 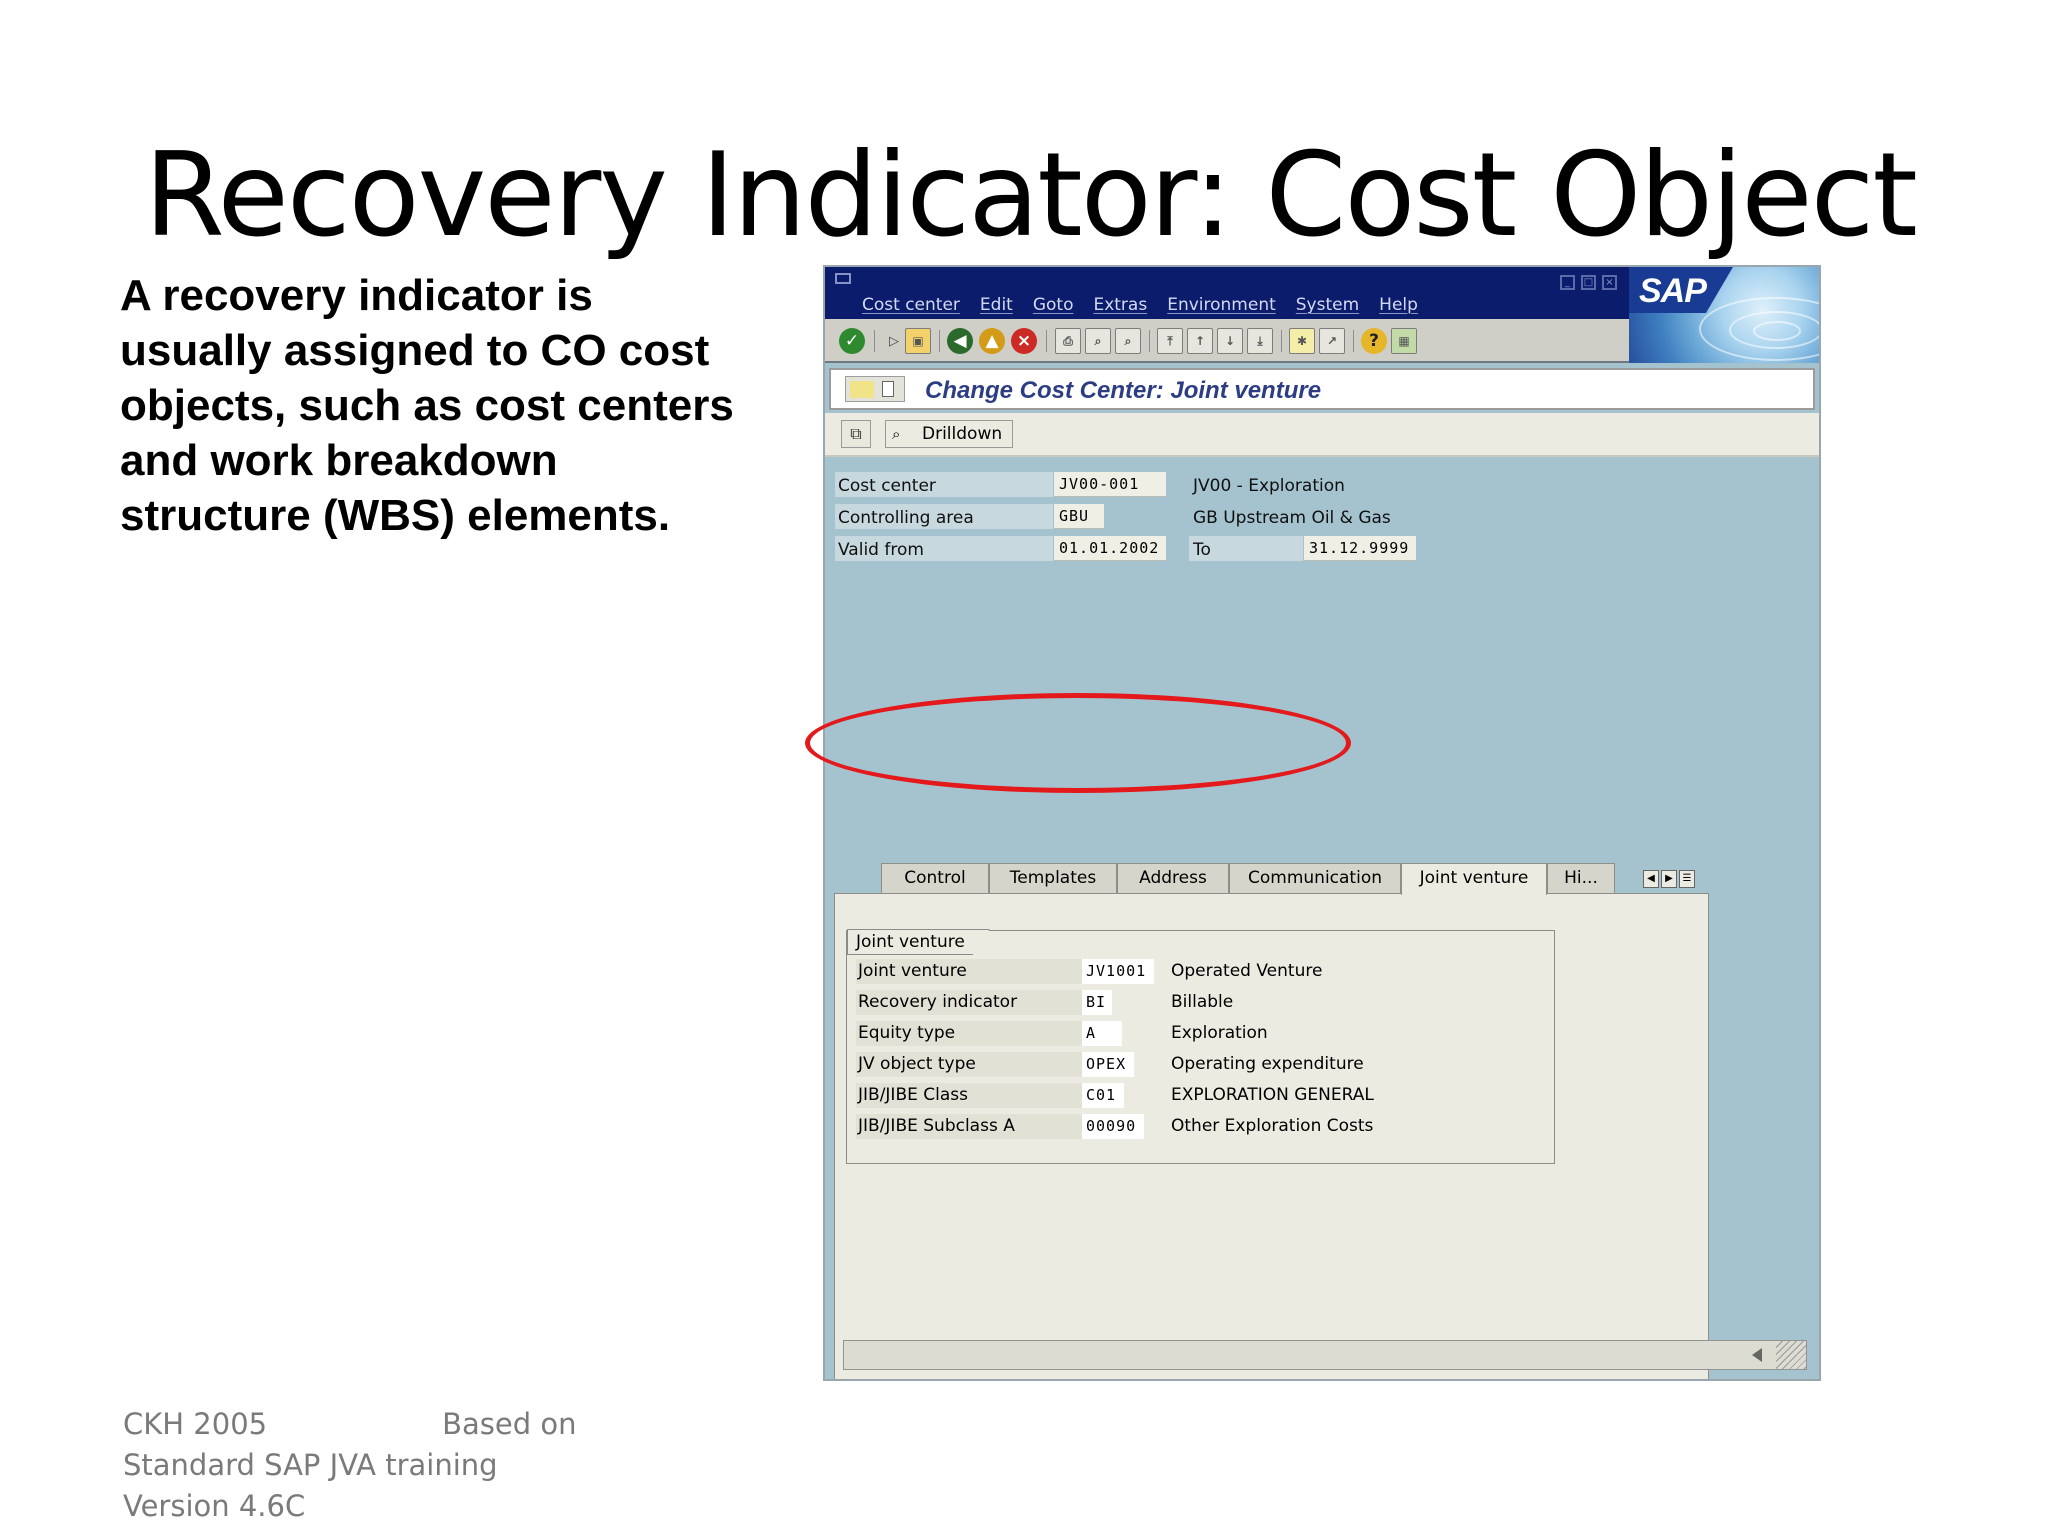 I want to click on menu-extras: Extras, so click(x=1120, y=305).